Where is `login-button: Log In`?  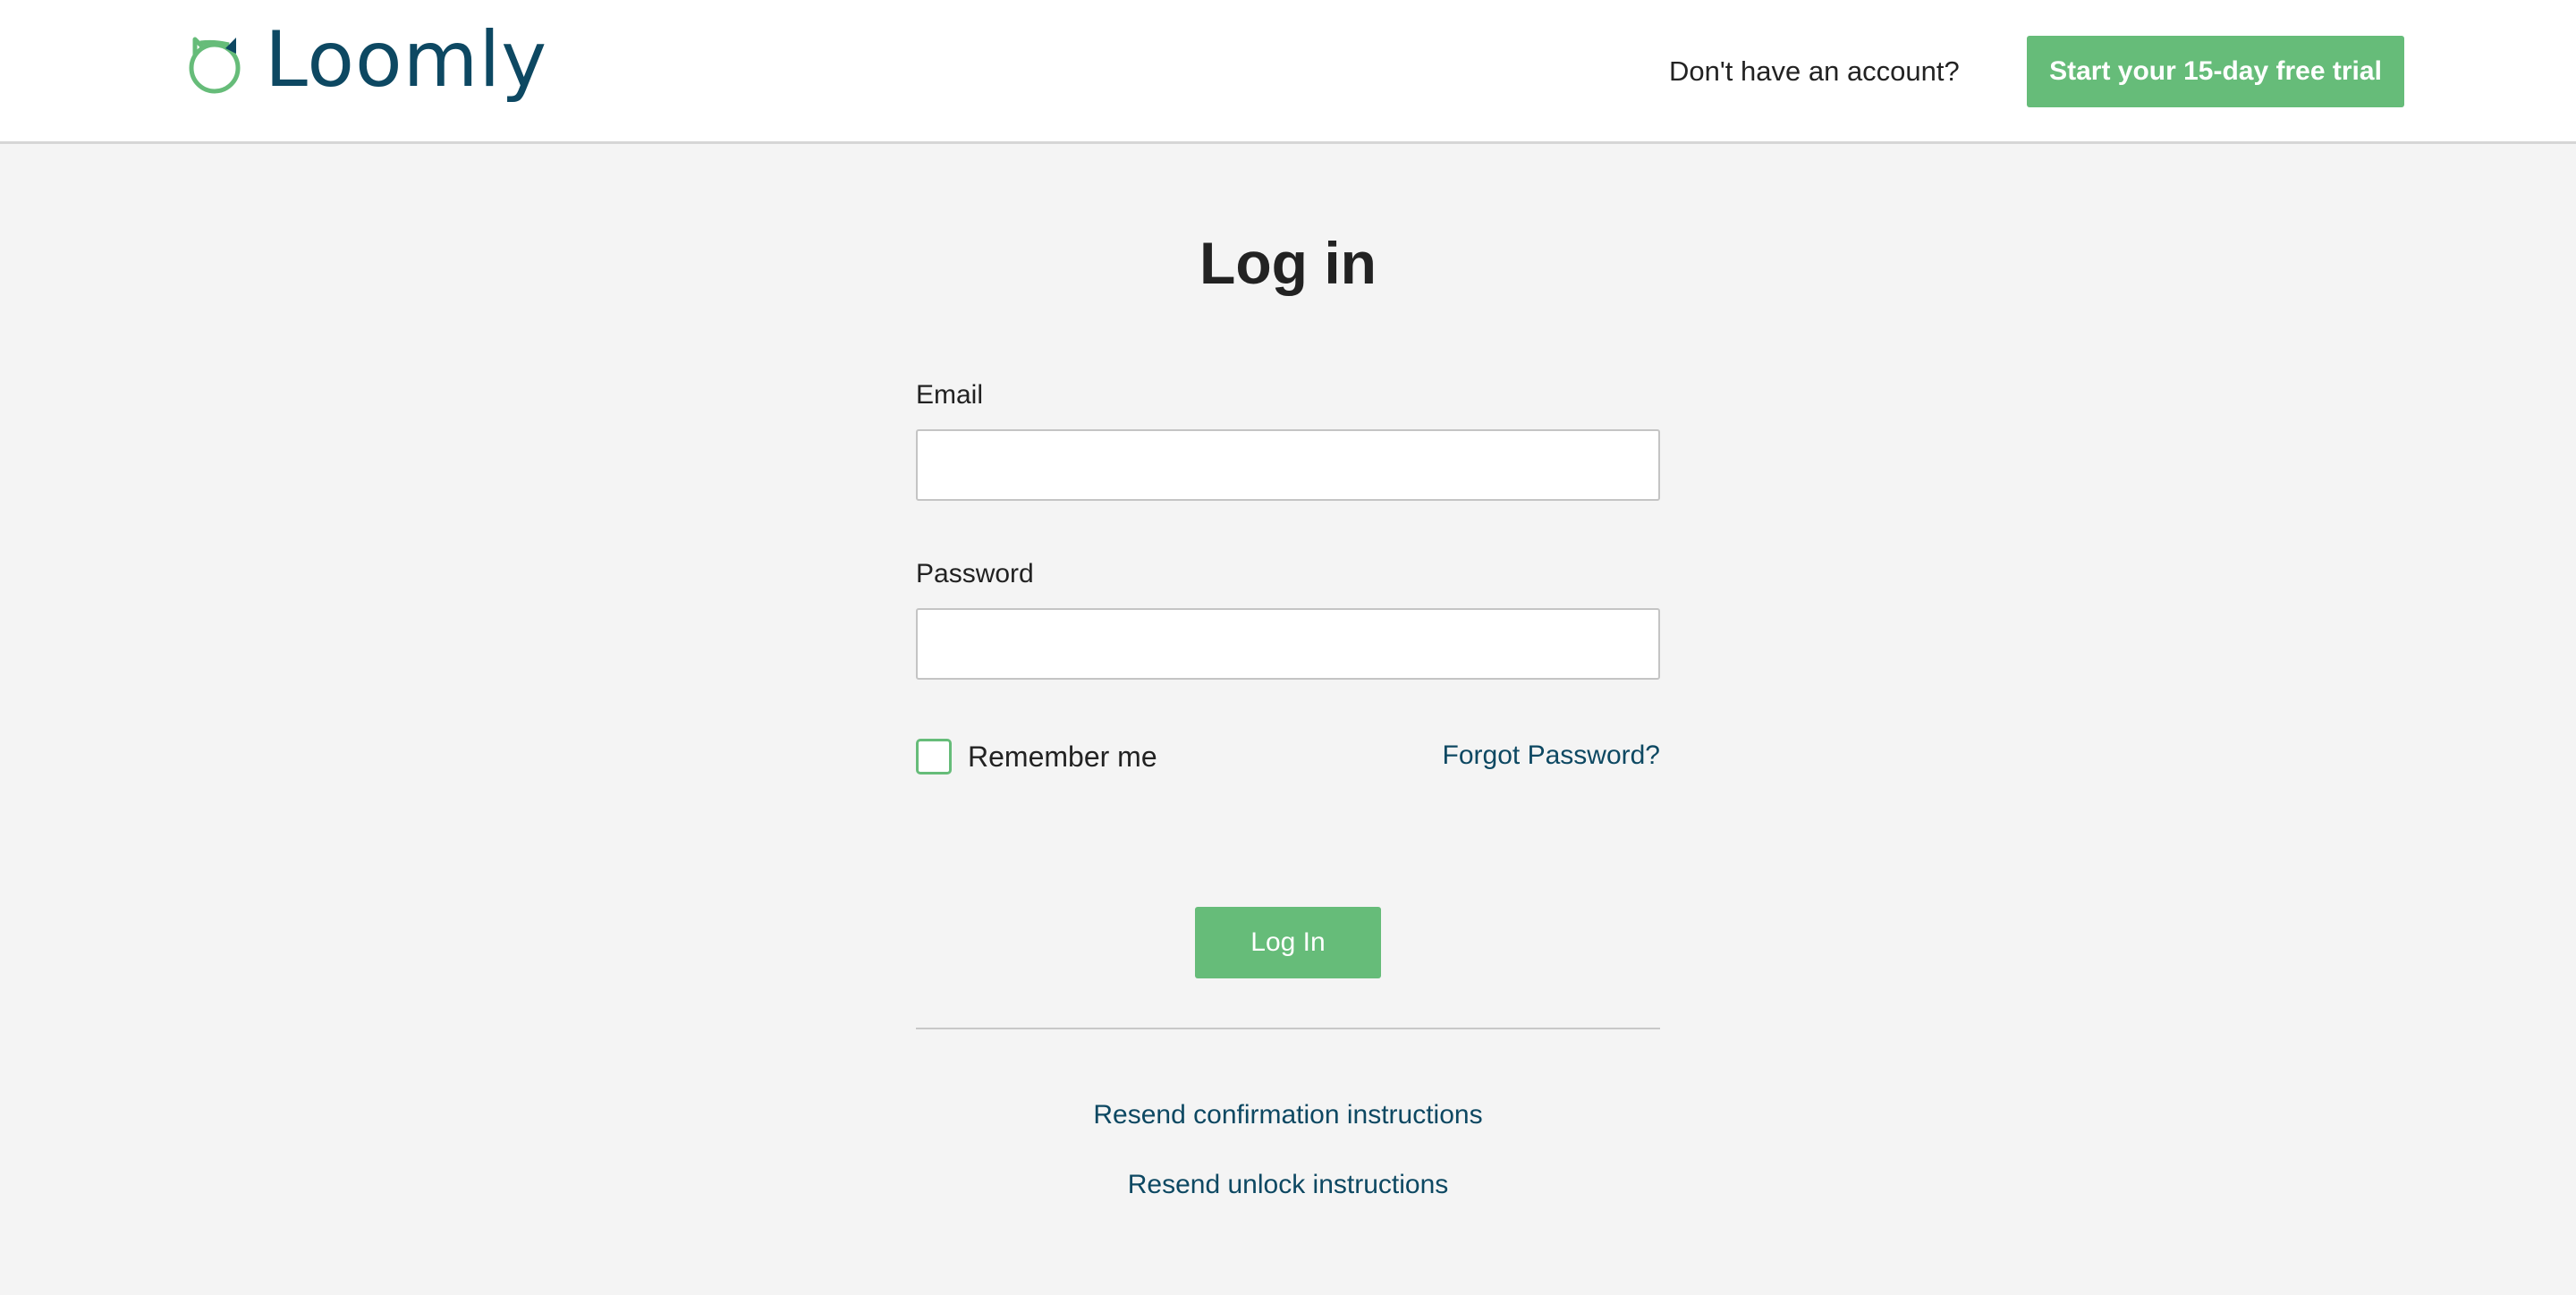
login-button: Log In is located at coordinates (1288, 943).